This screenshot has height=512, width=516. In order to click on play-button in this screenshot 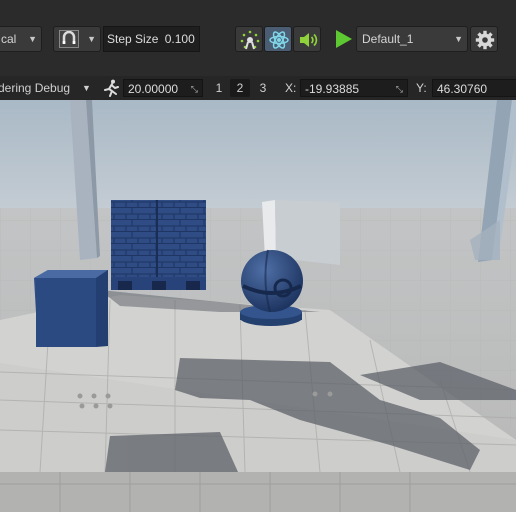, I will do `click(342, 39)`.